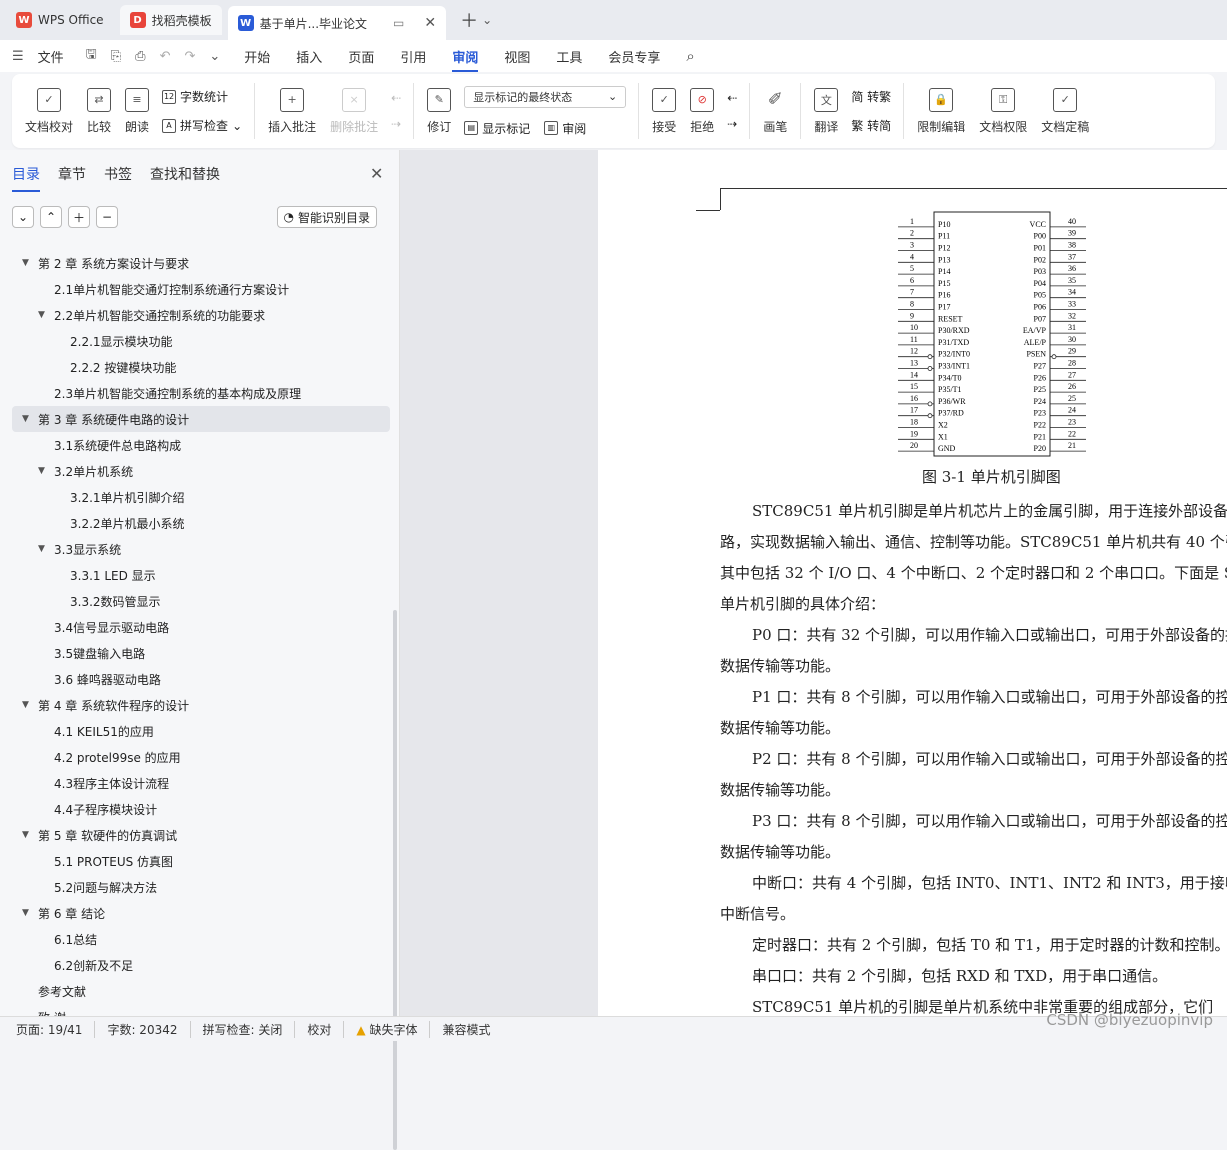 The width and height of the screenshot is (1227, 1150). Describe the element at coordinates (201, 809) in the screenshot. I see `toc-item: 4.4子程序模块设计` at that location.